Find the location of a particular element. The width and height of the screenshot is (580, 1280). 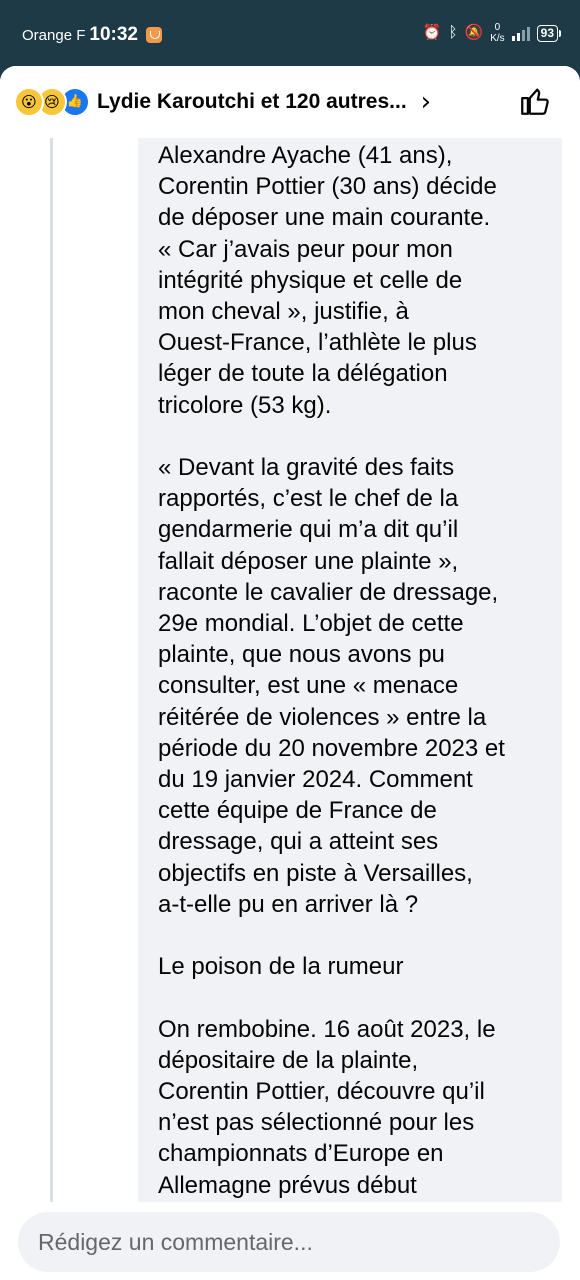

comment-line: Alexandre Ayache (41 ans), is located at coordinates (305, 155).